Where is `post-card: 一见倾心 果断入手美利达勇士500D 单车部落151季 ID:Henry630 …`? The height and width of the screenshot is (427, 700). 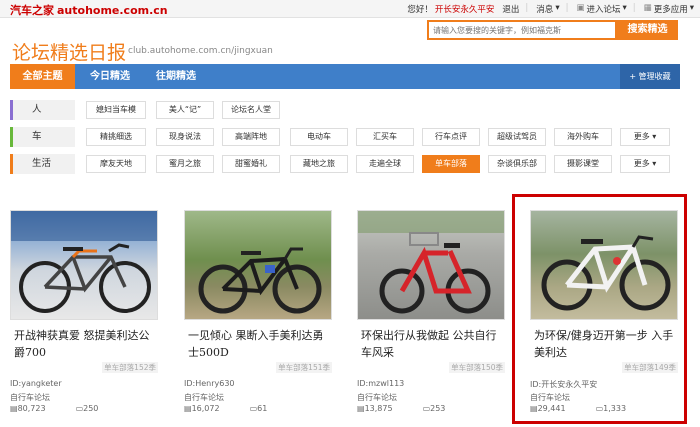
post-card: 一见倾心 果断入手美利达勇士500D 单车部落151季 ID:Henry630 … is located at coordinates (258, 311).